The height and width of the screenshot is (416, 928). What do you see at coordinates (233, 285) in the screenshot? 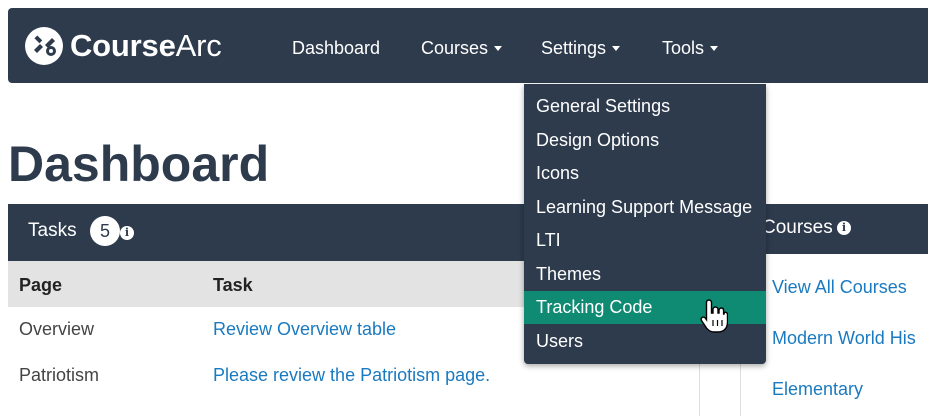
I see `column-header-task: Task` at bounding box center [233, 285].